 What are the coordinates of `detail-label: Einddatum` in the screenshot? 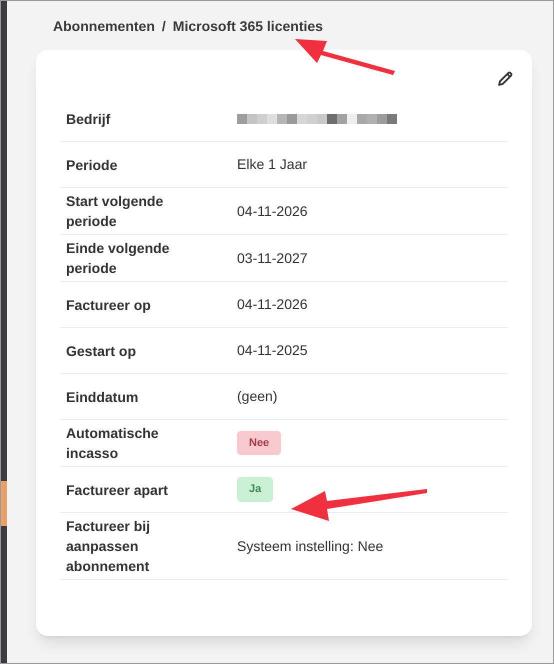 It's located at (103, 397).